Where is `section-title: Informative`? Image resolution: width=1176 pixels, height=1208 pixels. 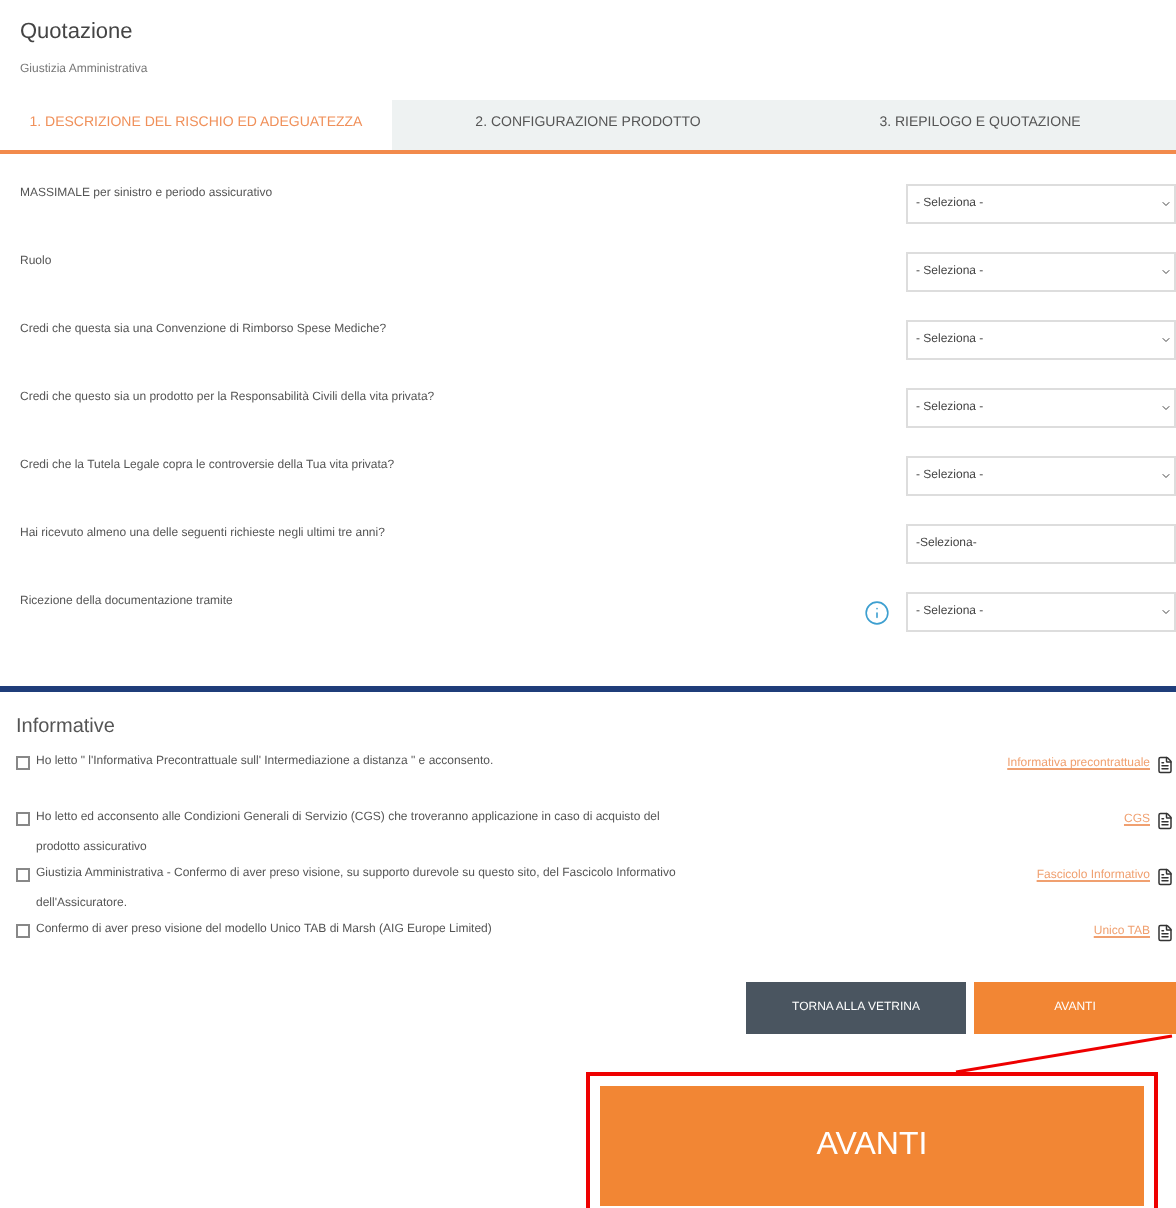 section-title: Informative is located at coordinates (66, 728).